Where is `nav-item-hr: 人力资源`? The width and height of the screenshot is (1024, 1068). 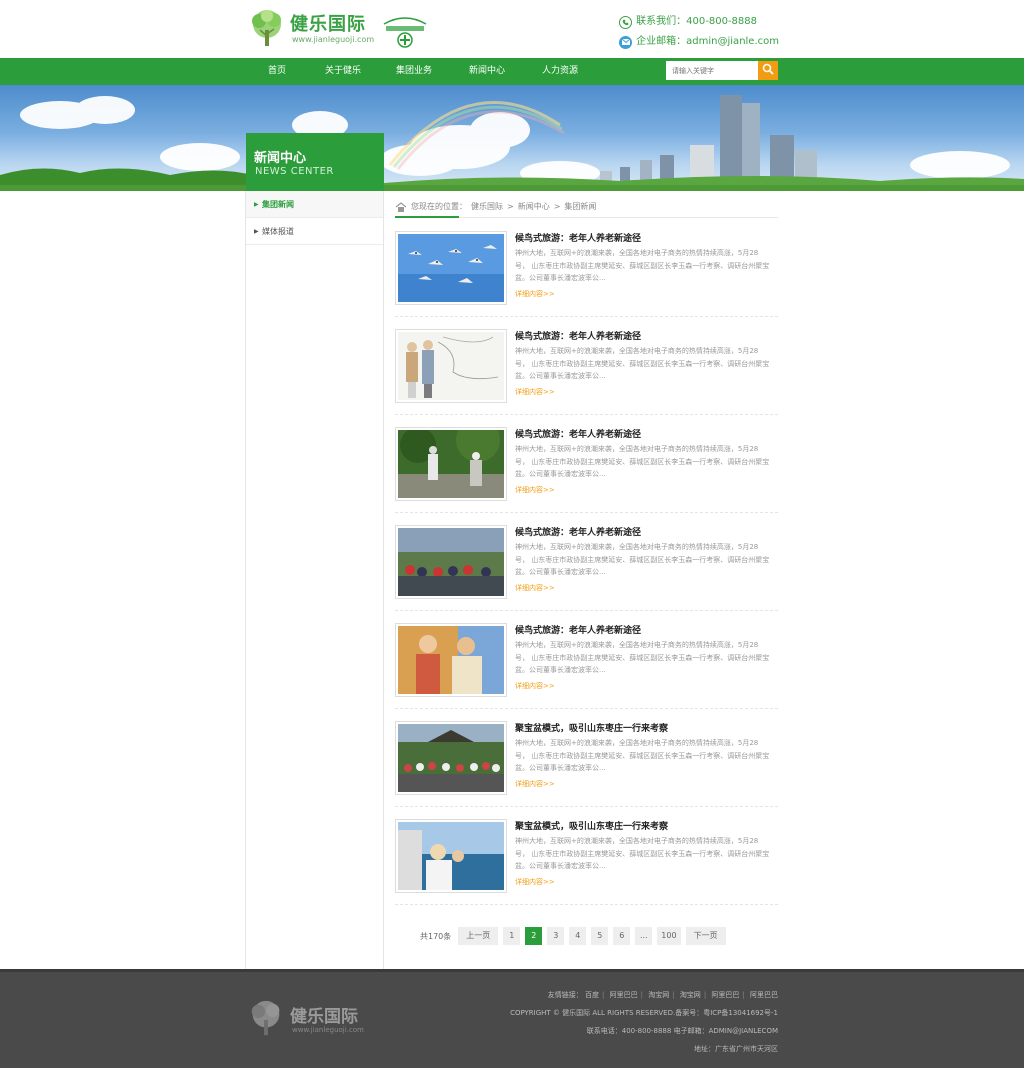
nav-item-hr: 人力资源 is located at coordinates (560, 71).